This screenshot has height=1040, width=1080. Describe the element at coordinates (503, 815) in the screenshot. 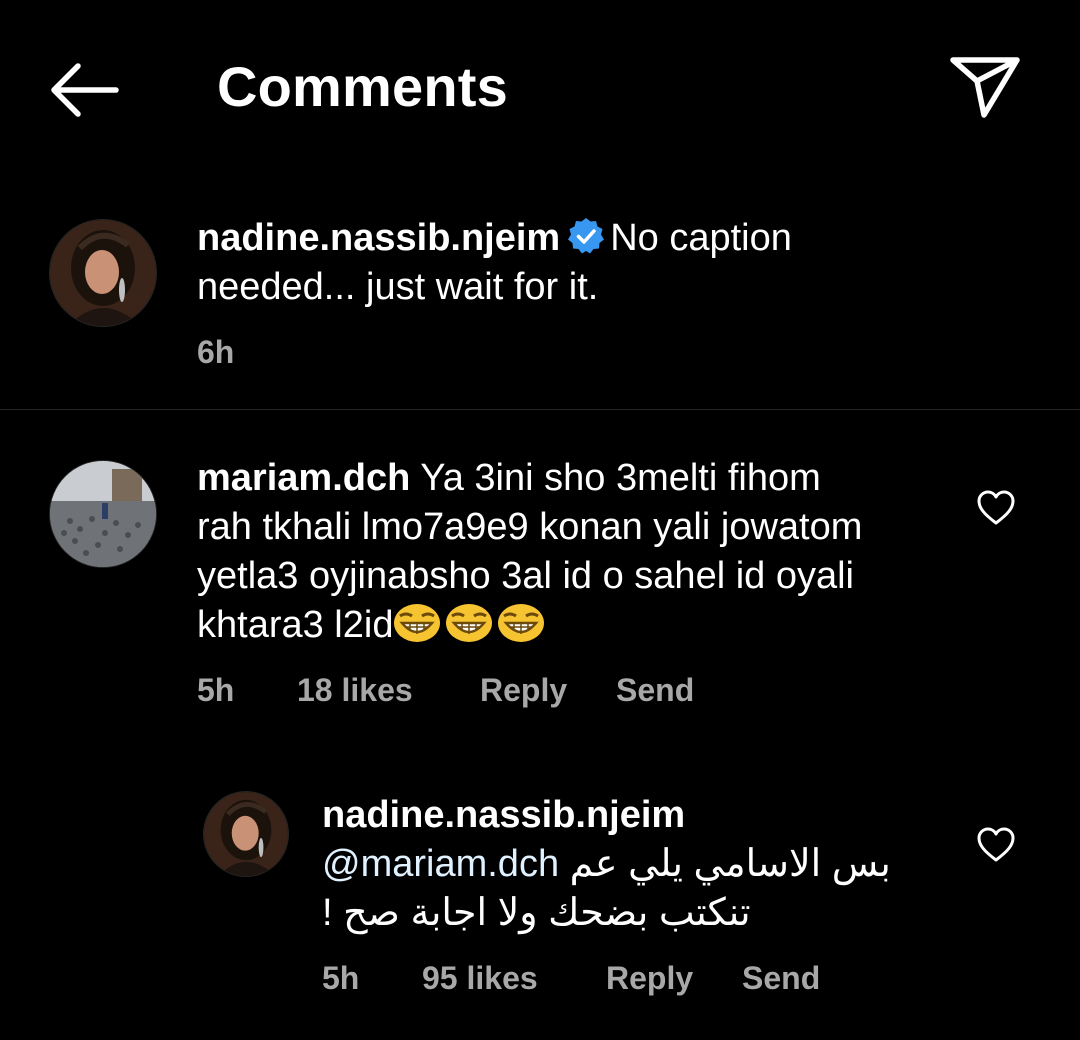

I see `reply-username: nadine.nassib.njeim` at that location.